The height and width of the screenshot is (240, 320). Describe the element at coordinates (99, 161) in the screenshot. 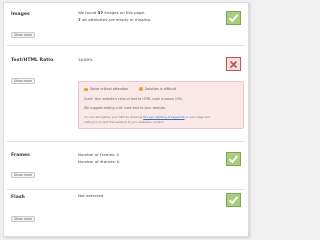

I see `iframes-count: Number of iframes: 0` at that location.